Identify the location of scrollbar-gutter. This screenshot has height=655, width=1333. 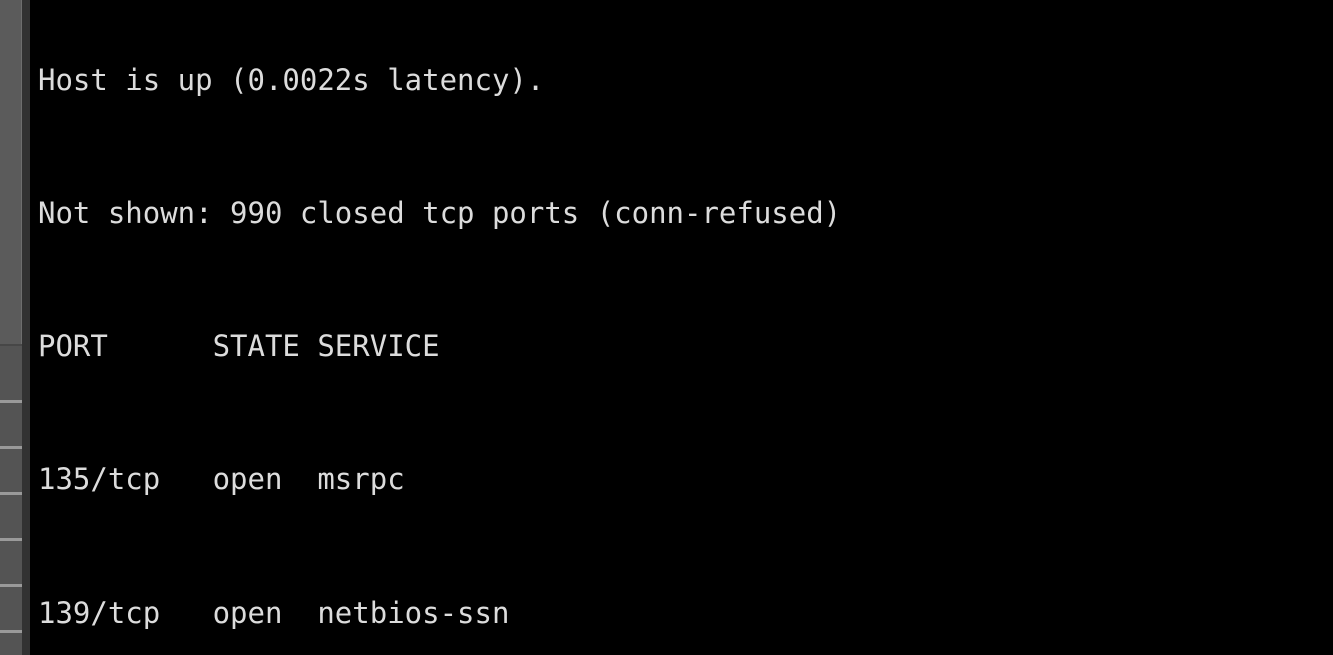
(26, 327).